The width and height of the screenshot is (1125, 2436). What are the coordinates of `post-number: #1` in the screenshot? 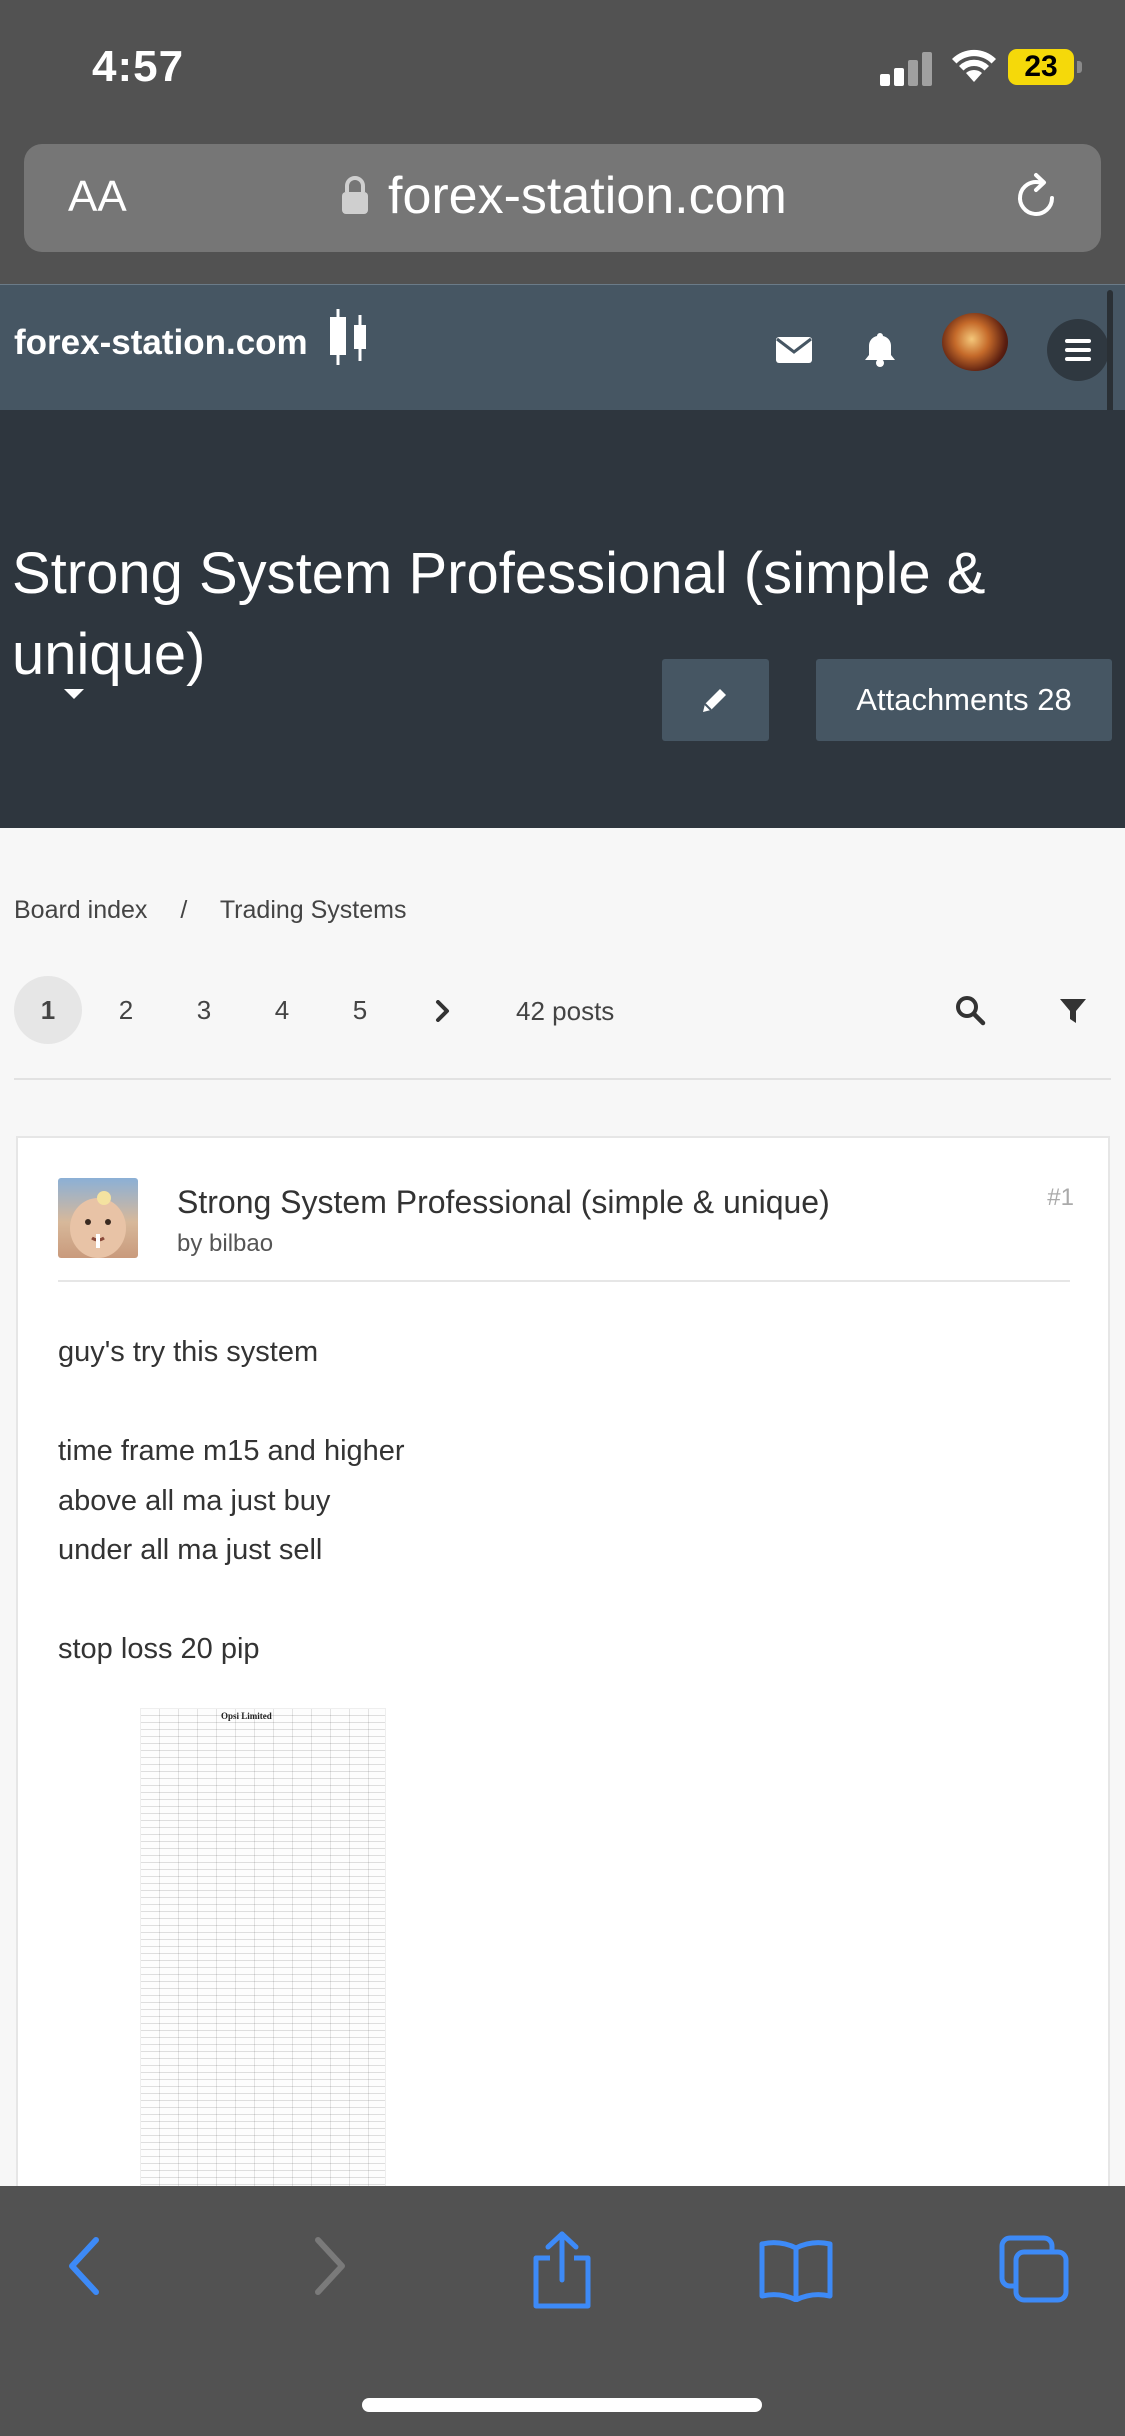 It's located at (1060, 1198).